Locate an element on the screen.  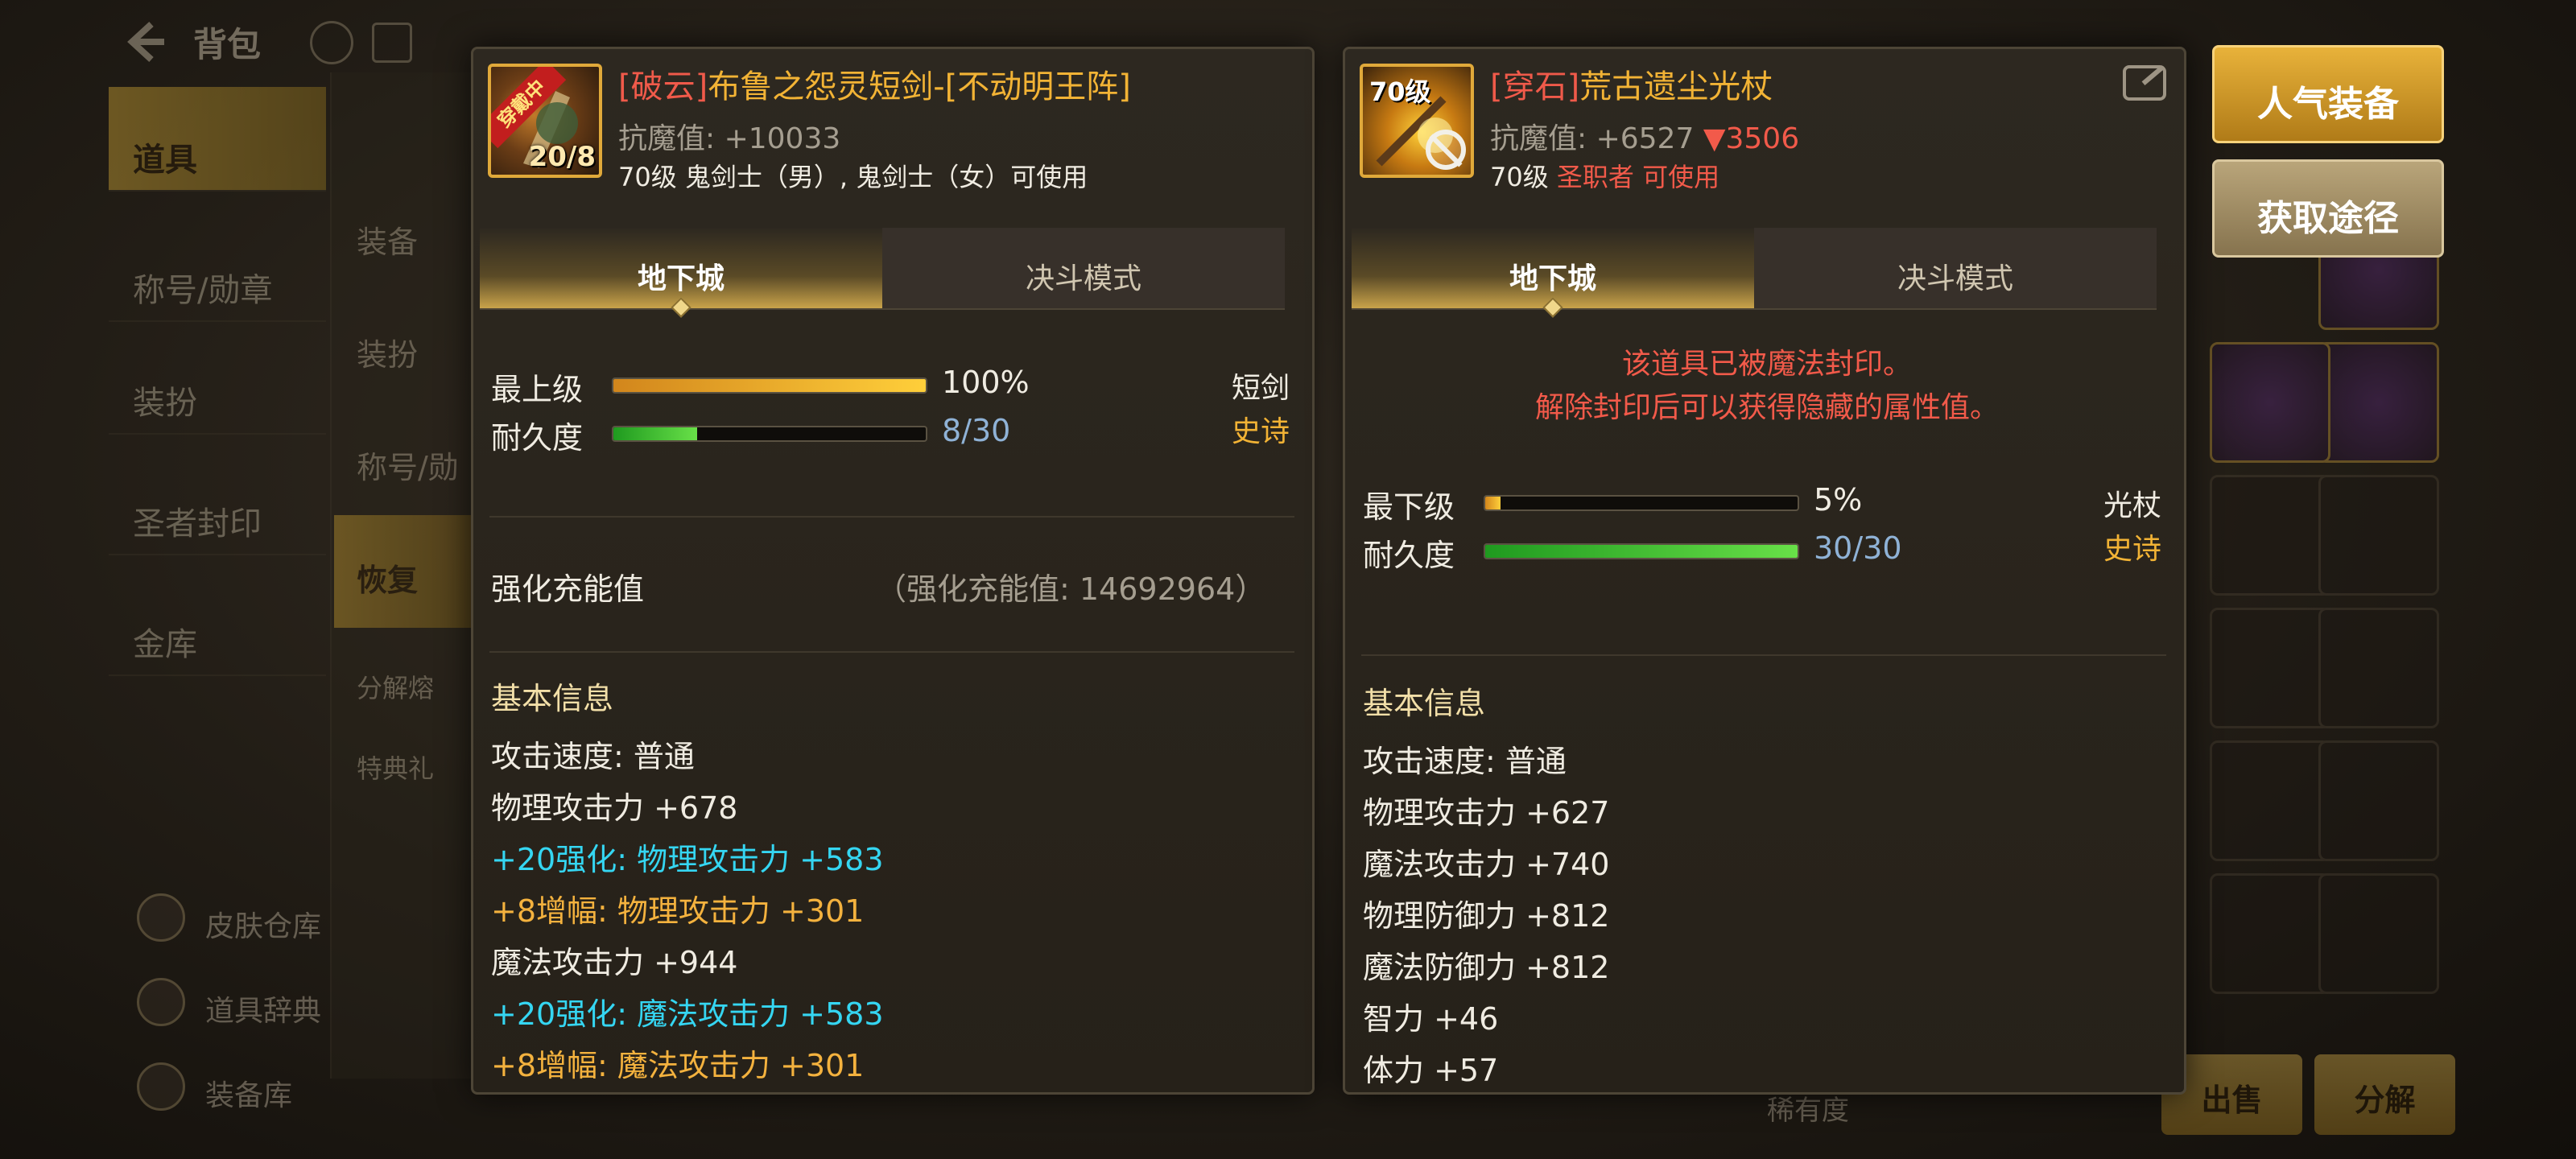
light-staff-item-icon: 70级 is located at coordinates (1417, 121).